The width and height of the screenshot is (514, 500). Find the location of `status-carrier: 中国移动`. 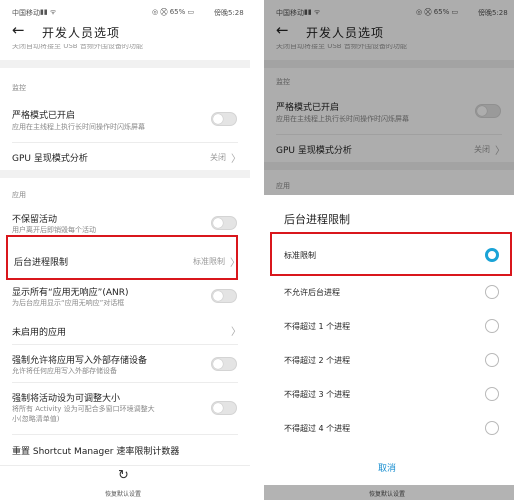

status-carrier: 中国移动 is located at coordinates (26, 13).